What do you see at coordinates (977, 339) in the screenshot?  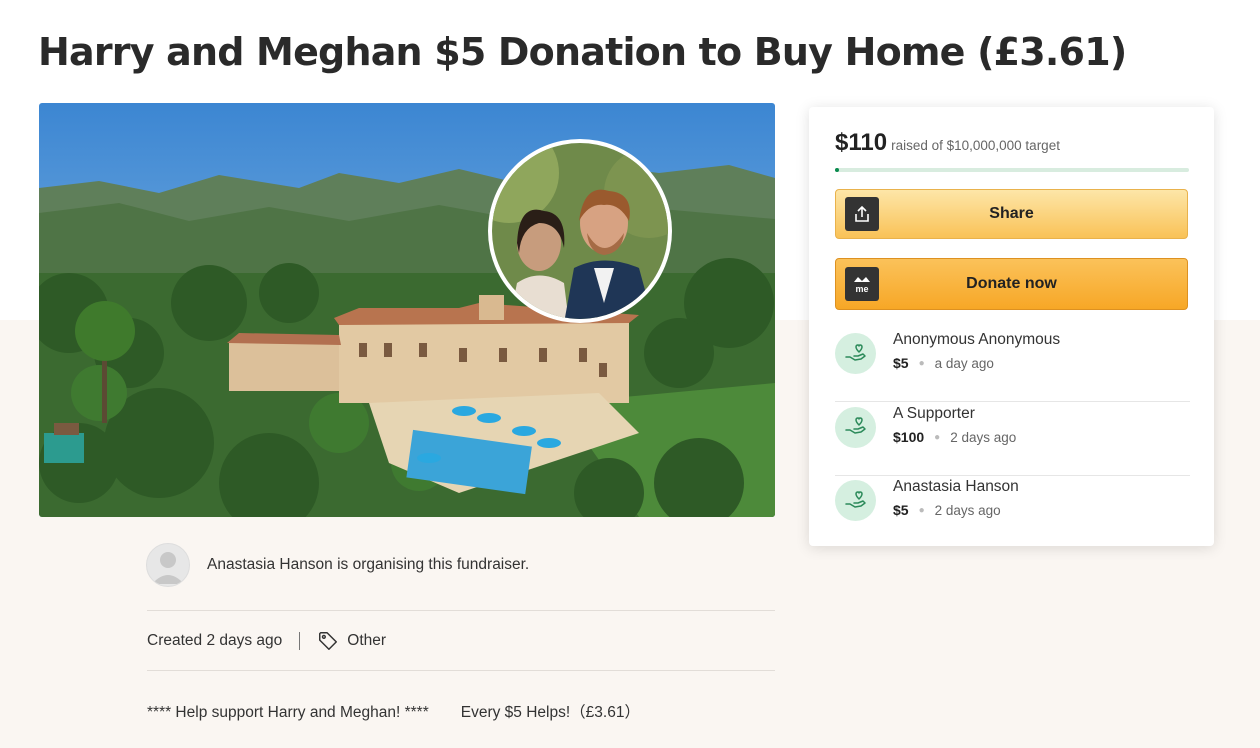 I see `donor-name: Anonymous Anonymous` at bounding box center [977, 339].